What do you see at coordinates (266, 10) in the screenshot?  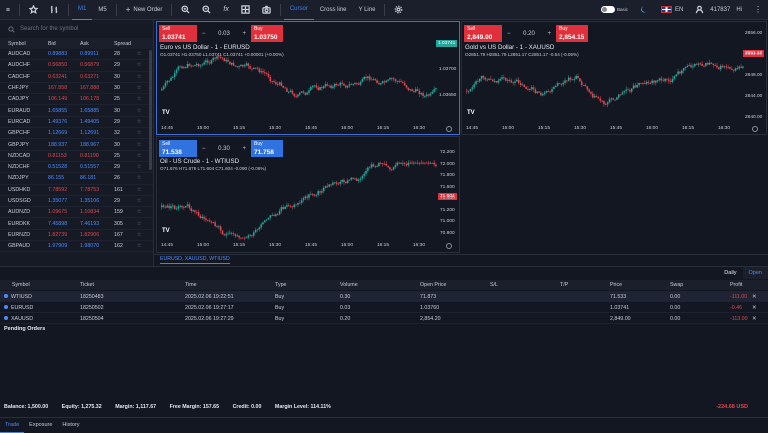 I see `screenshot-icon` at bounding box center [266, 10].